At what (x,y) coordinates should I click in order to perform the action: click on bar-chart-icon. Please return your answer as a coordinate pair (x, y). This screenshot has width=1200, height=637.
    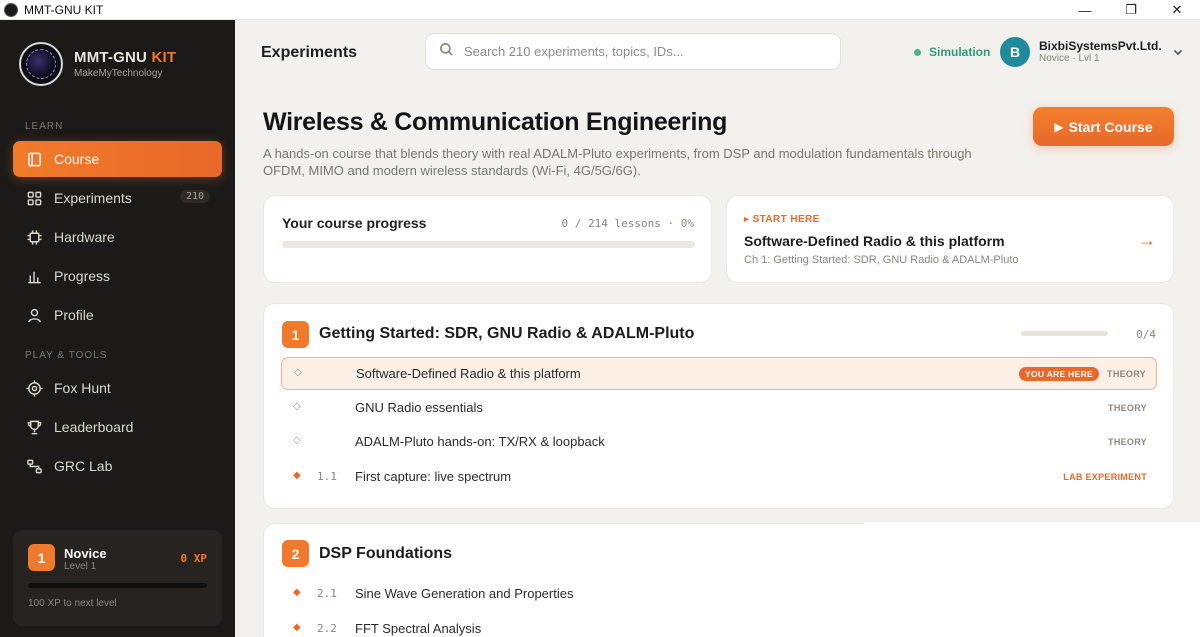
    Looking at the image, I should click on (34, 276).